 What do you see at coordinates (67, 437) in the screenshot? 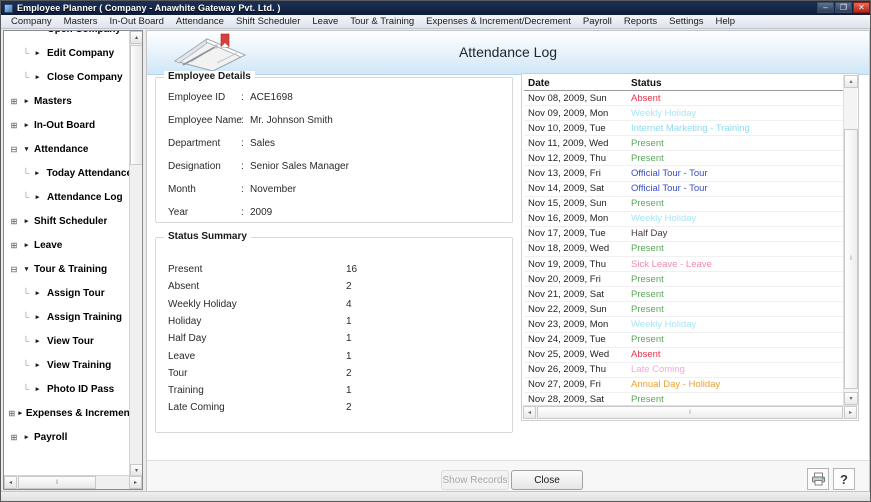
I see `sidebar-item-payroll: ⊞ ▸ Payroll` at bounding box center [67, 437].